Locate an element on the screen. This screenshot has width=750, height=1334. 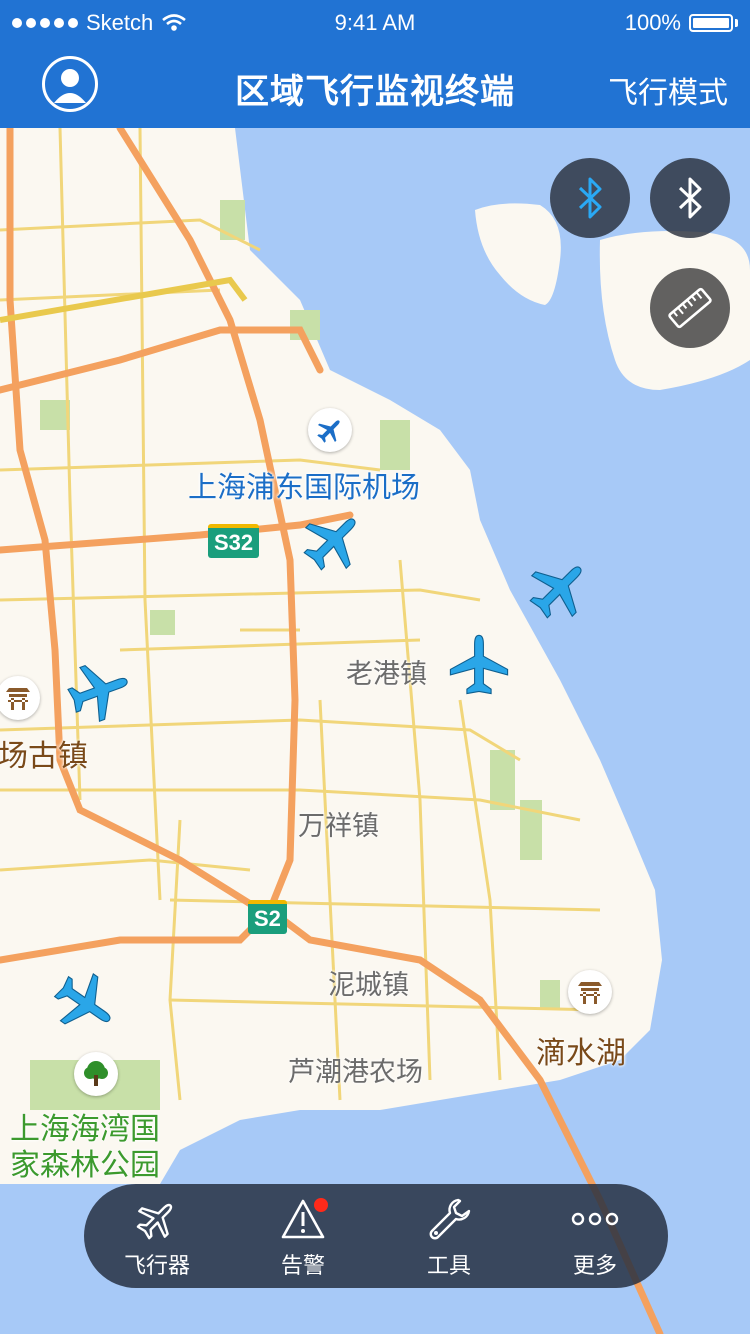
alert-badge is located at coordinates (321, 1205).